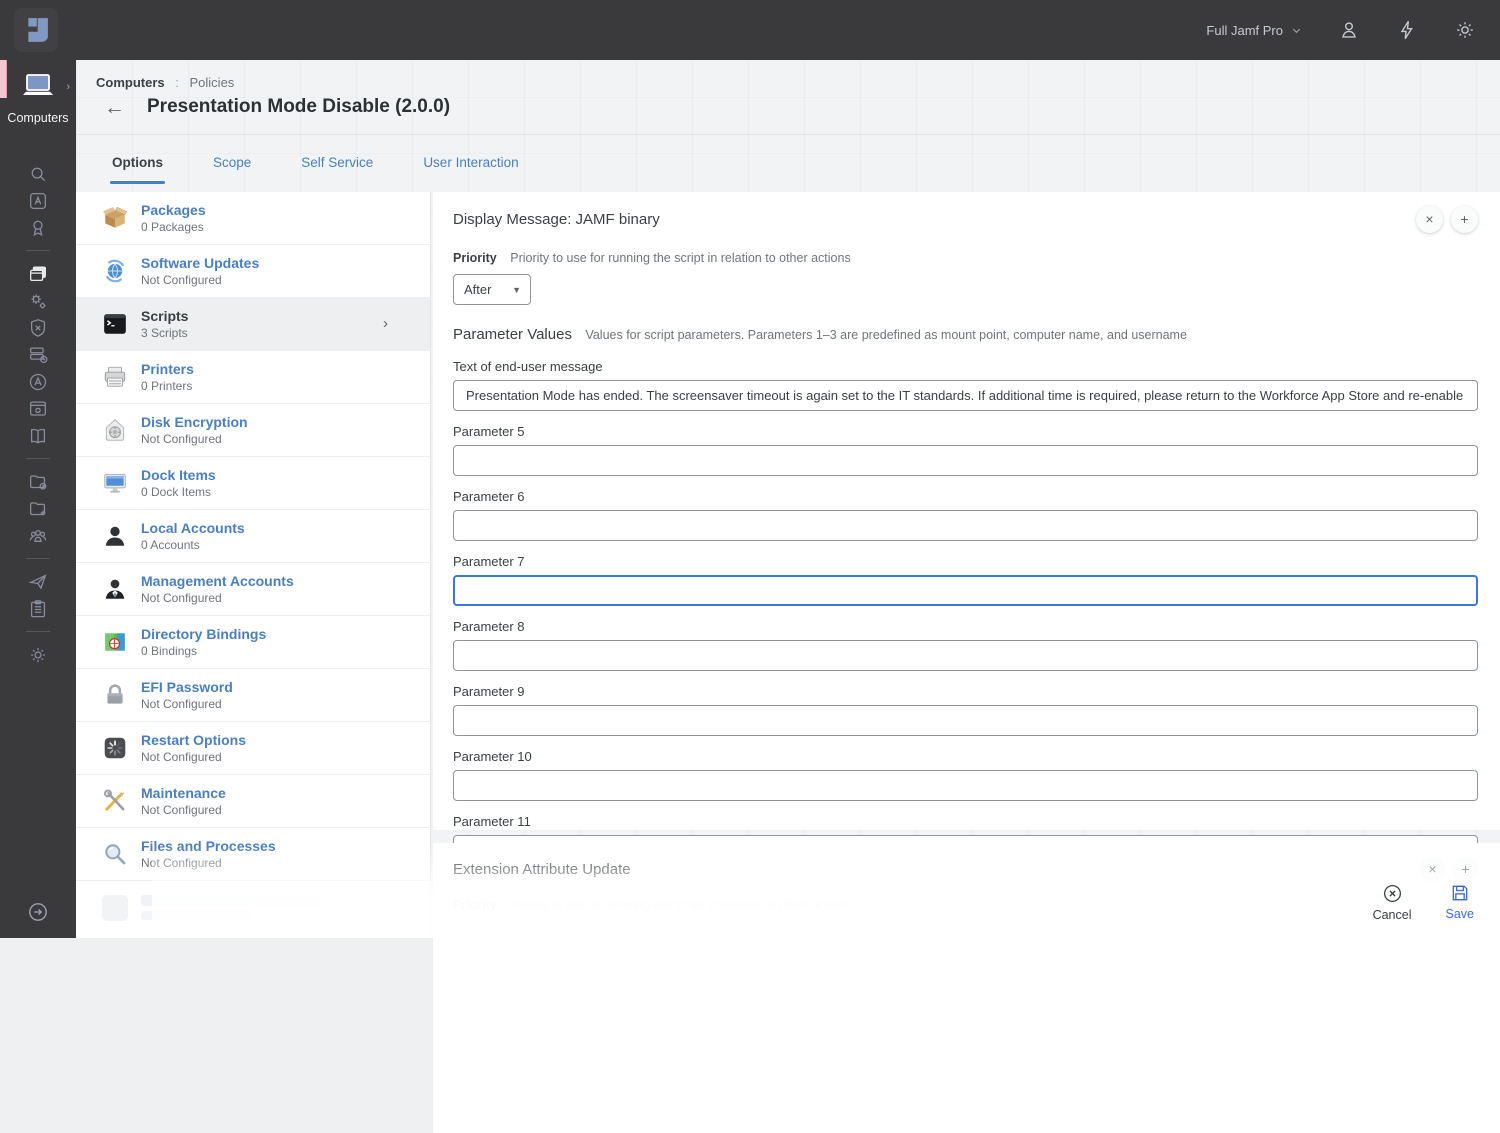 This screenshot has width=1500, height=1133. I want to click on tab-self-service: Self Service, so click(337, 162).